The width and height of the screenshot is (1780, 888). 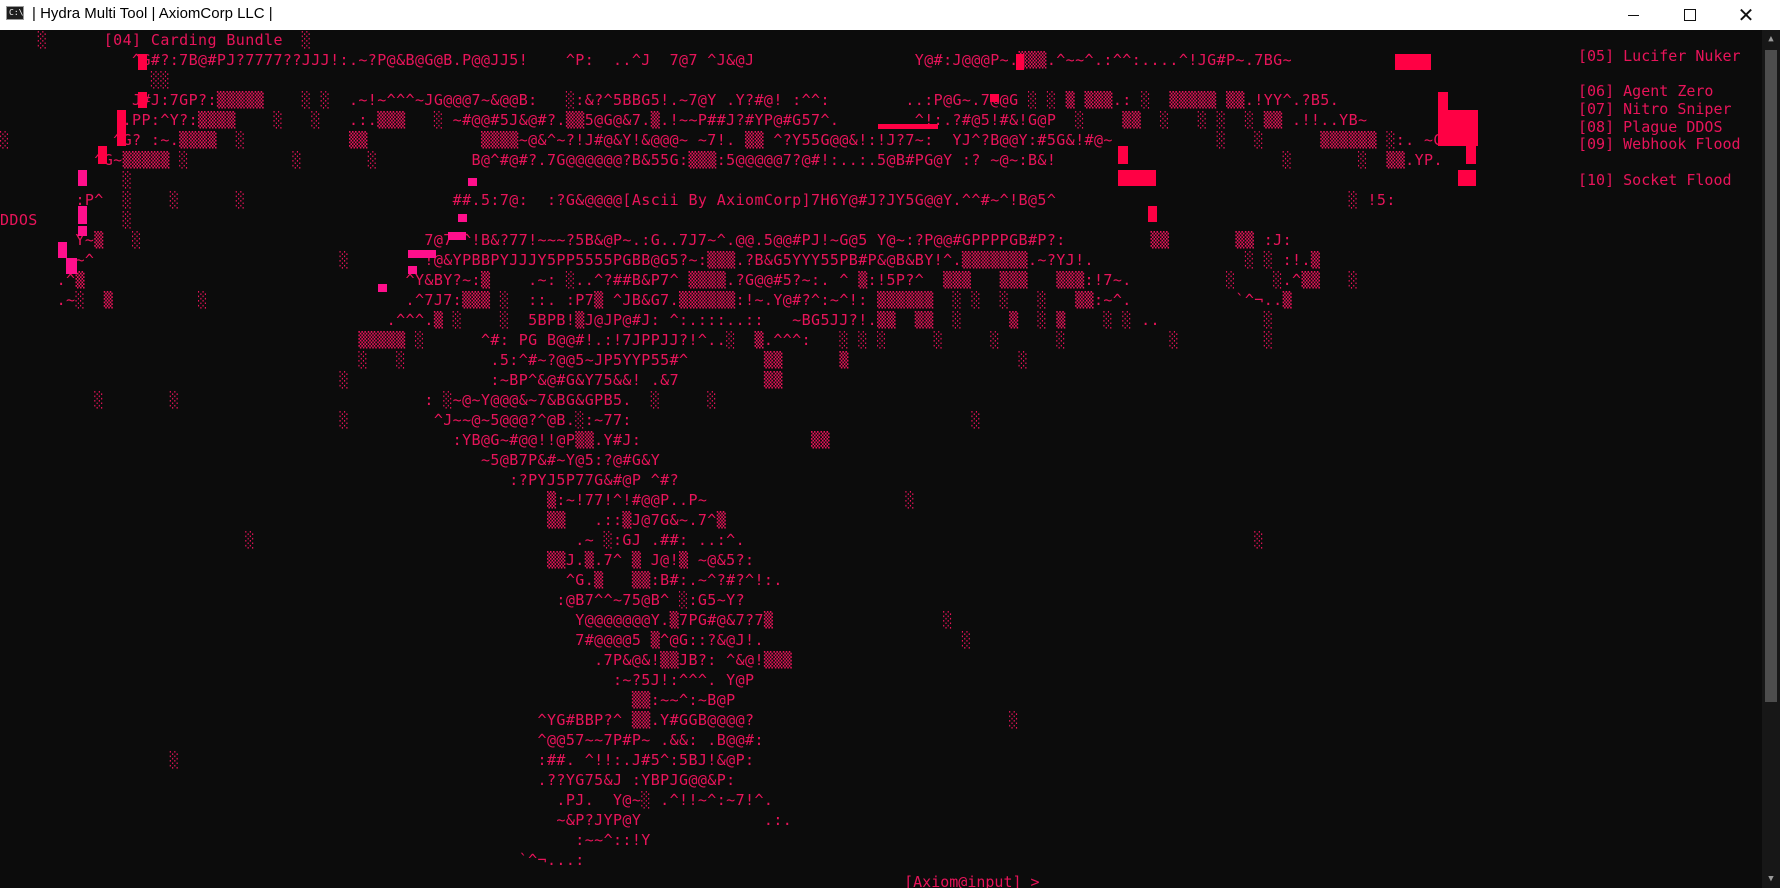 I want to click on menu-item-nitro-sniper: [07] Nitro Sniper, so click(x=1655, y=109).